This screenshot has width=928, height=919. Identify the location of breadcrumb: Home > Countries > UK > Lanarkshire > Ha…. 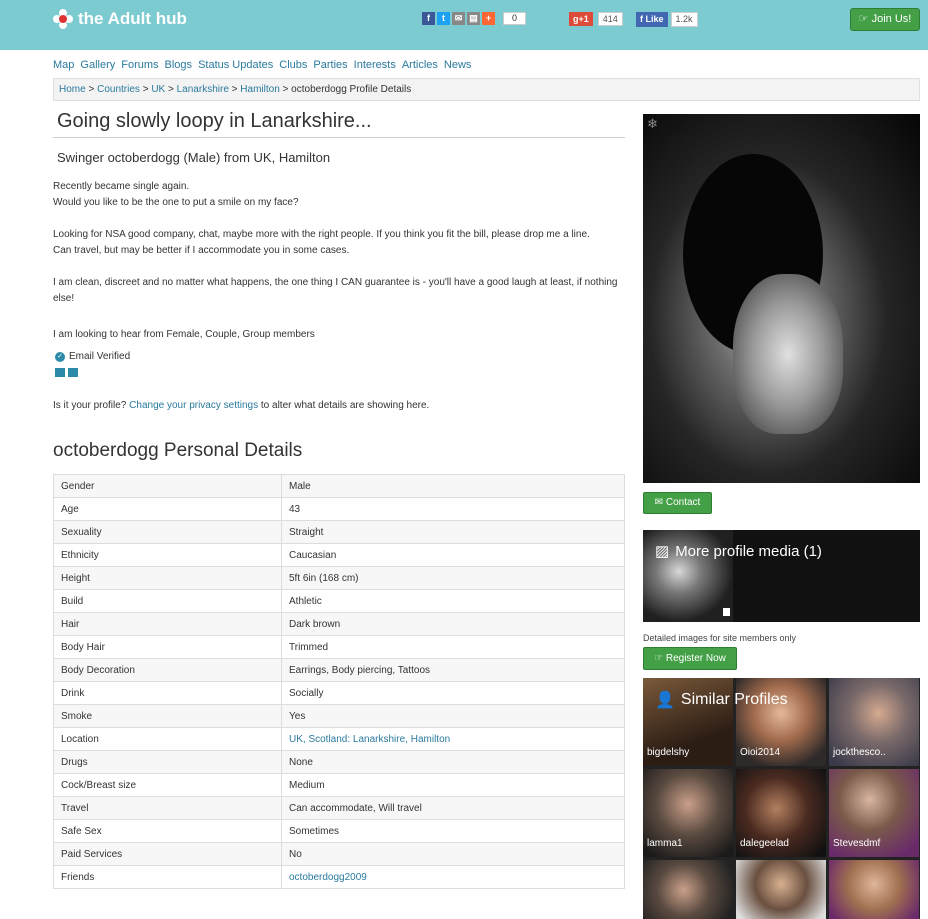
(486, 89).